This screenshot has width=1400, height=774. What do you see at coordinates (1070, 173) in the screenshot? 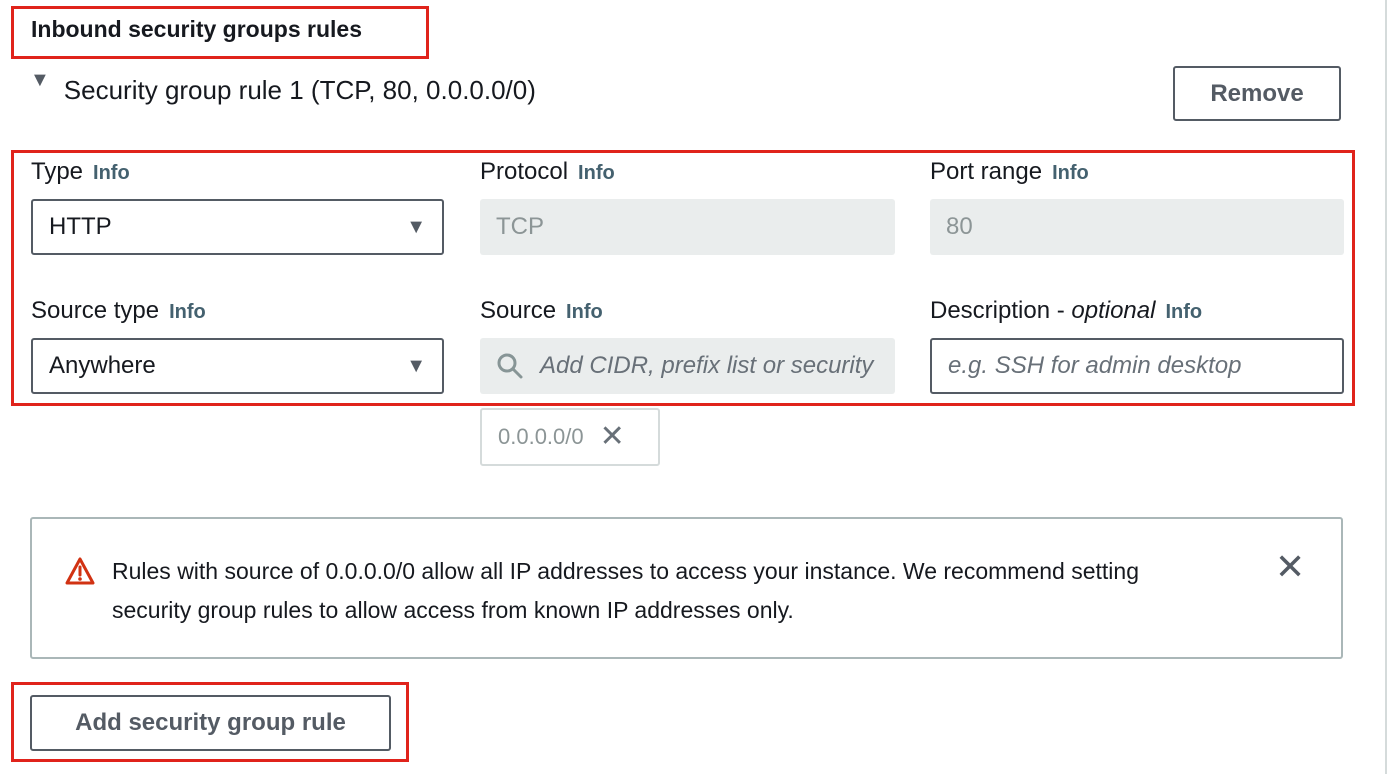
I see `port-range-info-link: Info` at bounding box center [1070, 173].